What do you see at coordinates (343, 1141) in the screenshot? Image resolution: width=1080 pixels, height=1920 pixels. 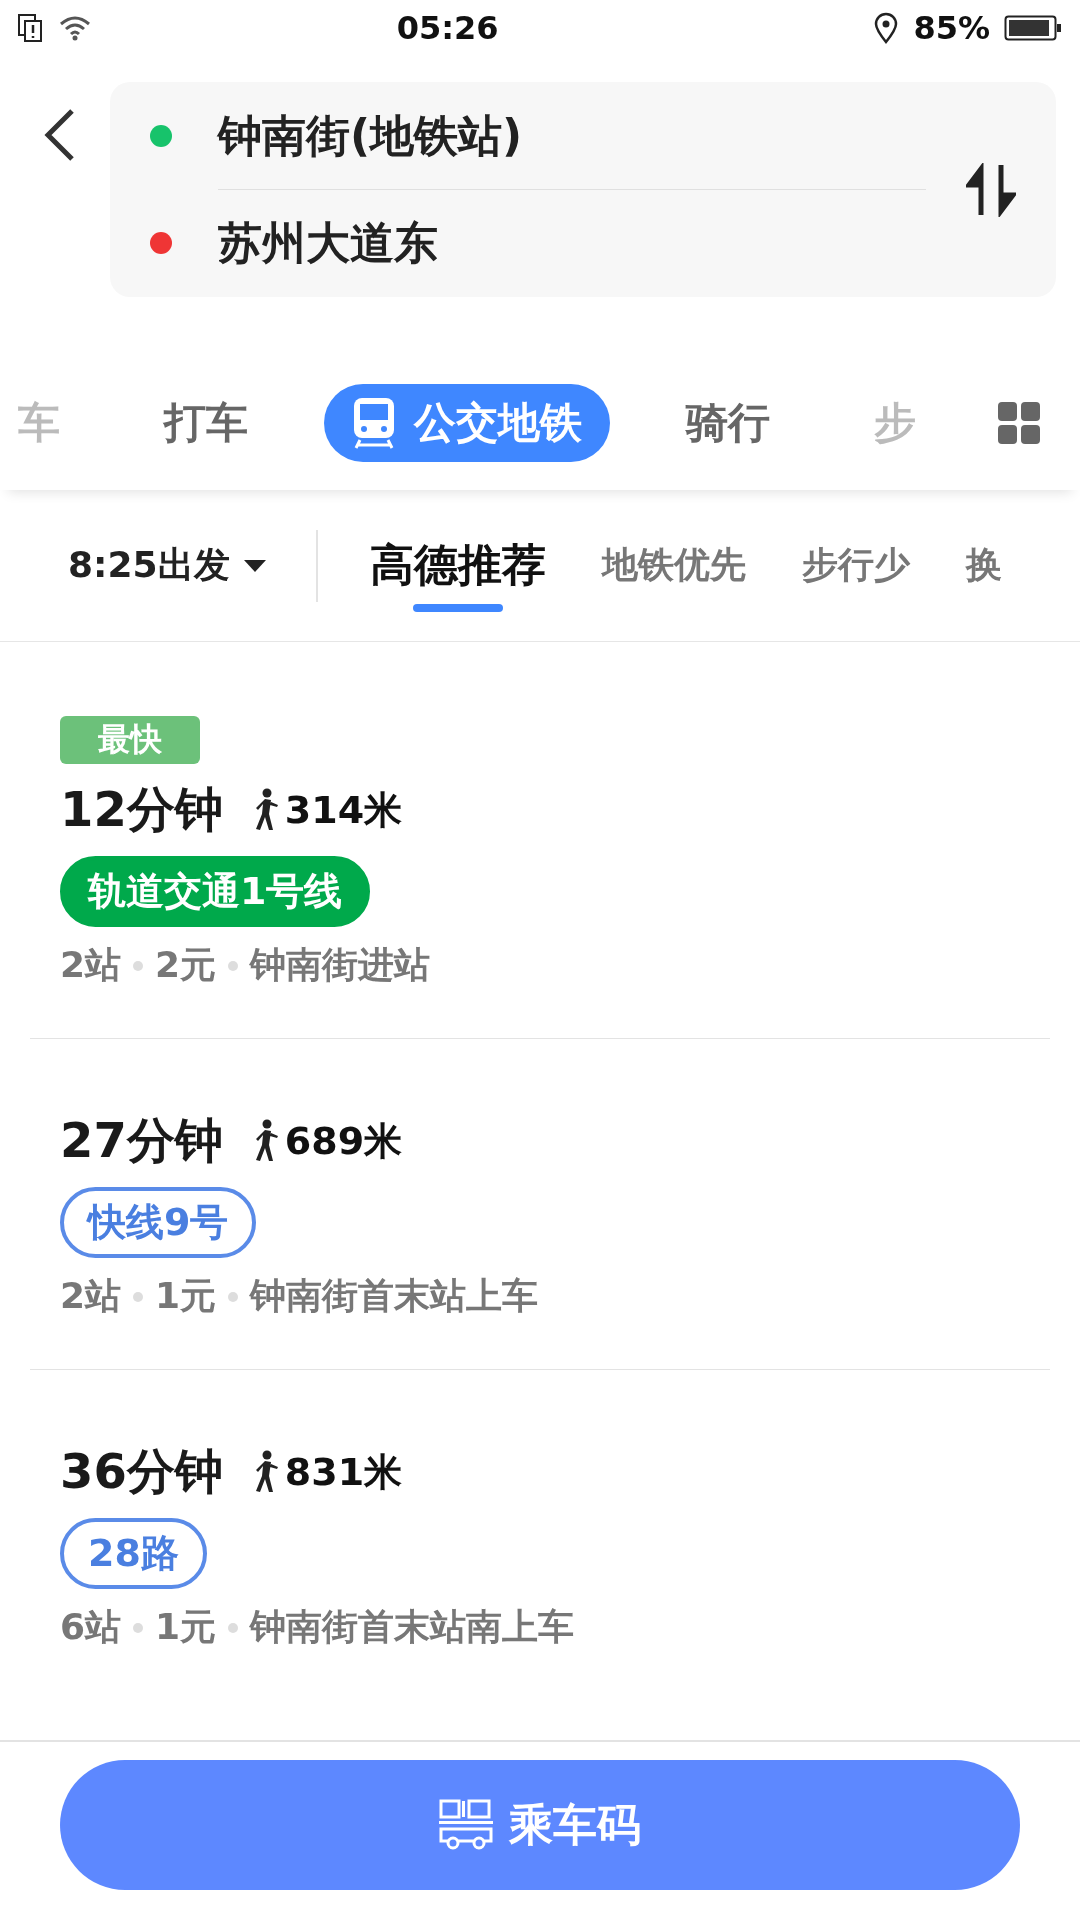 I see `walk-distance: 689米` at bounding box center [343, 1141].